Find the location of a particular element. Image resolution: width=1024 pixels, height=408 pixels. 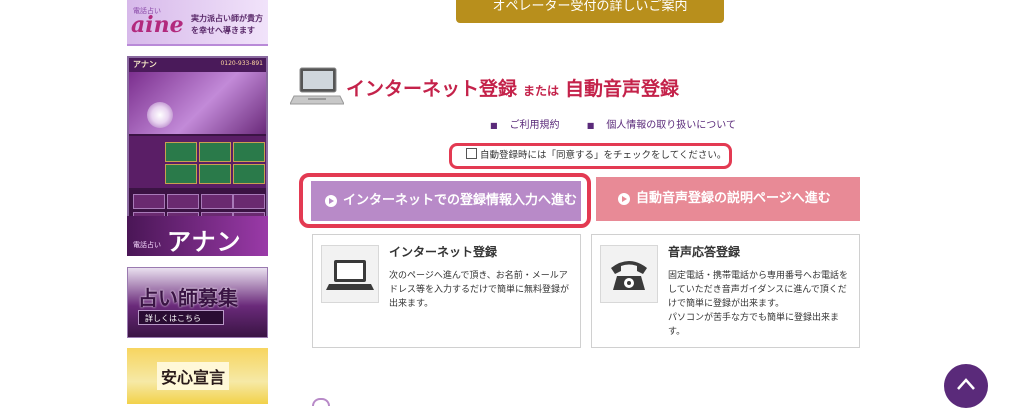

operator-guide-button: オペレーター受付の詳しいご案内 is located at coordinates (590, 11).